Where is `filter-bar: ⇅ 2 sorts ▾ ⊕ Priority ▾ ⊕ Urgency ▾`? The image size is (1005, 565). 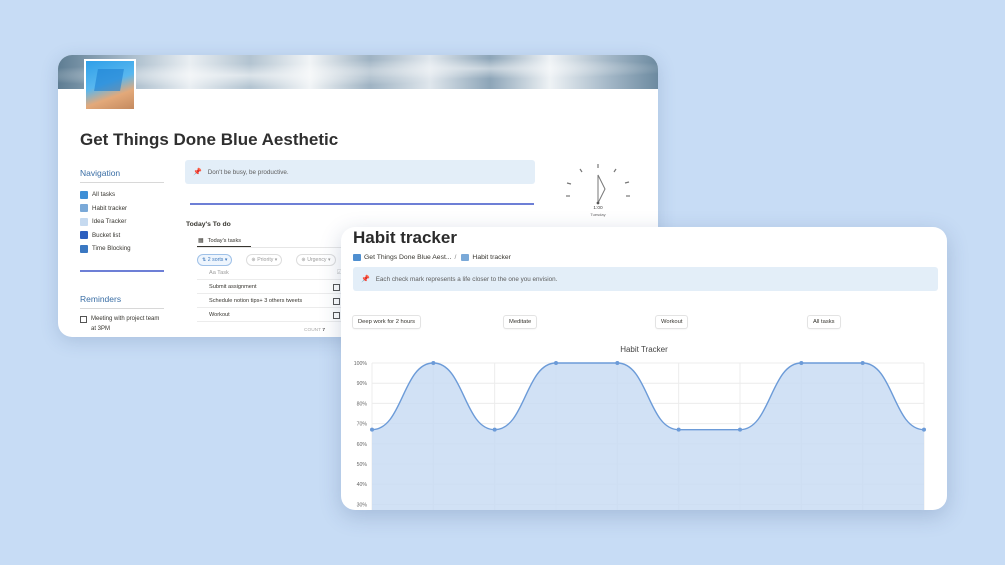 filter-bar: ⇅ 2 sorts ▾ ⊕ Priority ▾ ⊕ Urgency ▾ is located at coordinates (266, 260).